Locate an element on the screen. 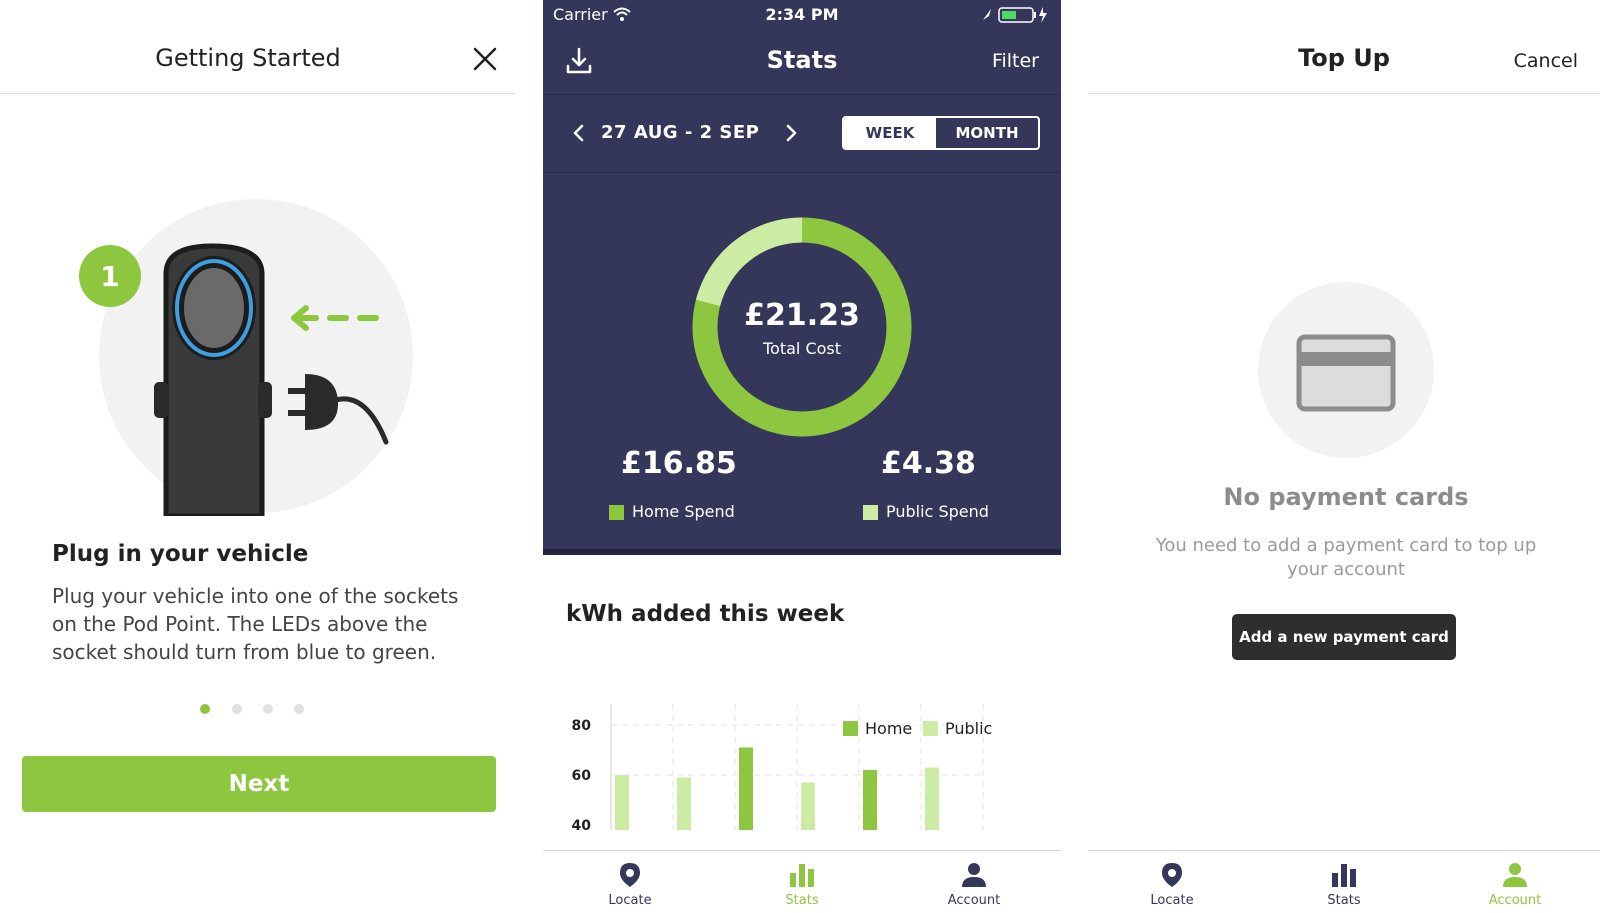 This screenshot has height=913, width=1600. kwh-bar-chart: 40 60 80 Home Public is located at coordinates (782, 769).